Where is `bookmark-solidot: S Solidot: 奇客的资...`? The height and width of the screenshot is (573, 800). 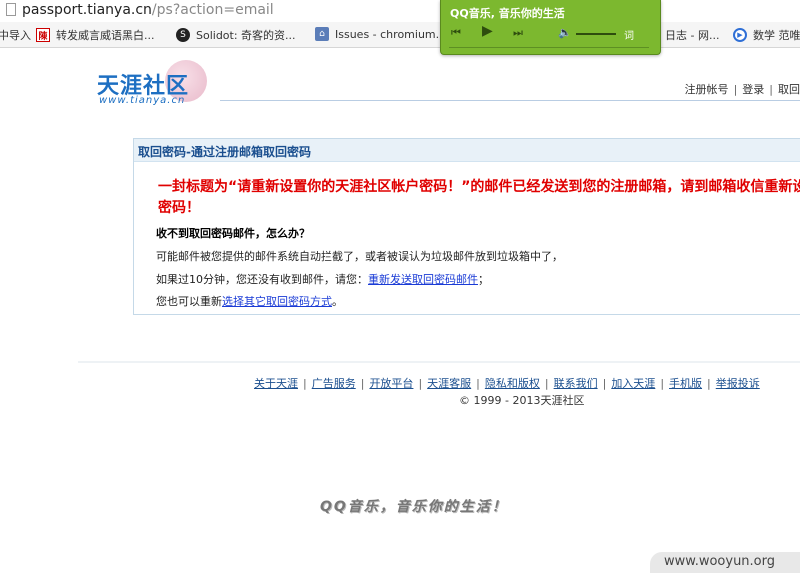 bookmark-solidot: S Solidot: 奇客的资... is located at coordinates (236, 35).